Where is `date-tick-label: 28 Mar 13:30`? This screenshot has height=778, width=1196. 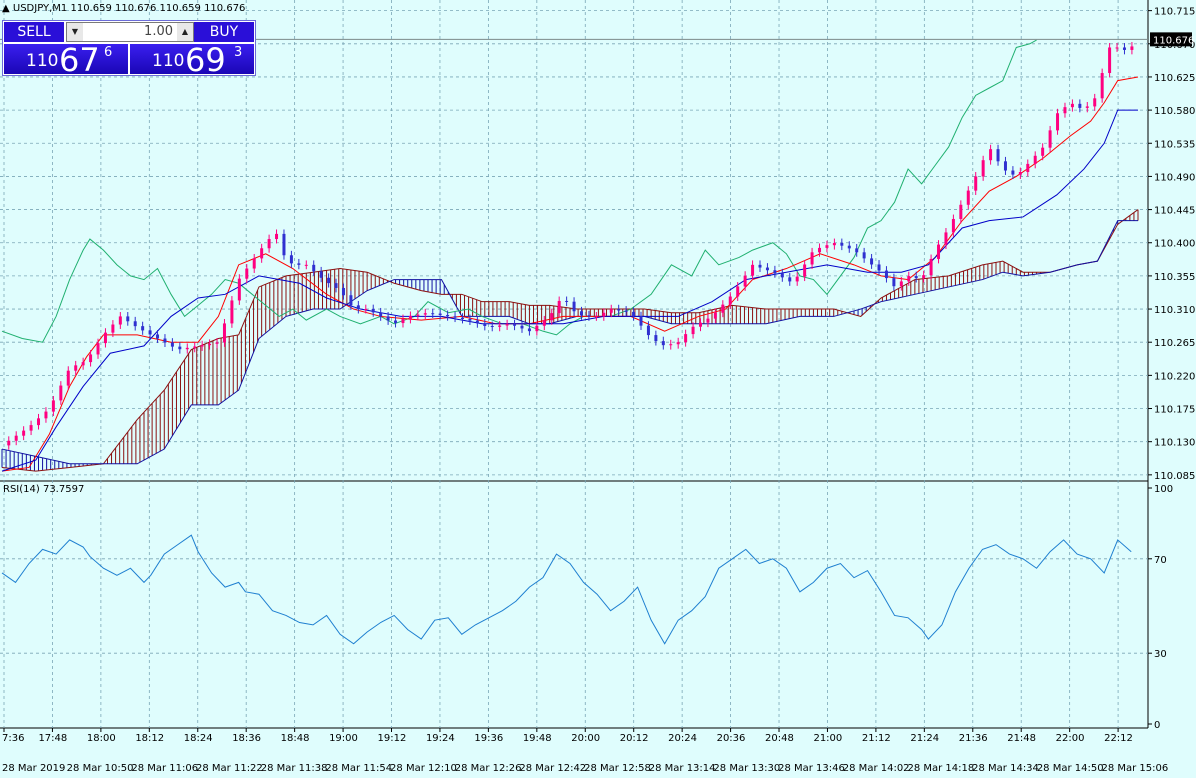 date-tick-label: 28 Mar 13:30 is located at coordinates (746, 768).